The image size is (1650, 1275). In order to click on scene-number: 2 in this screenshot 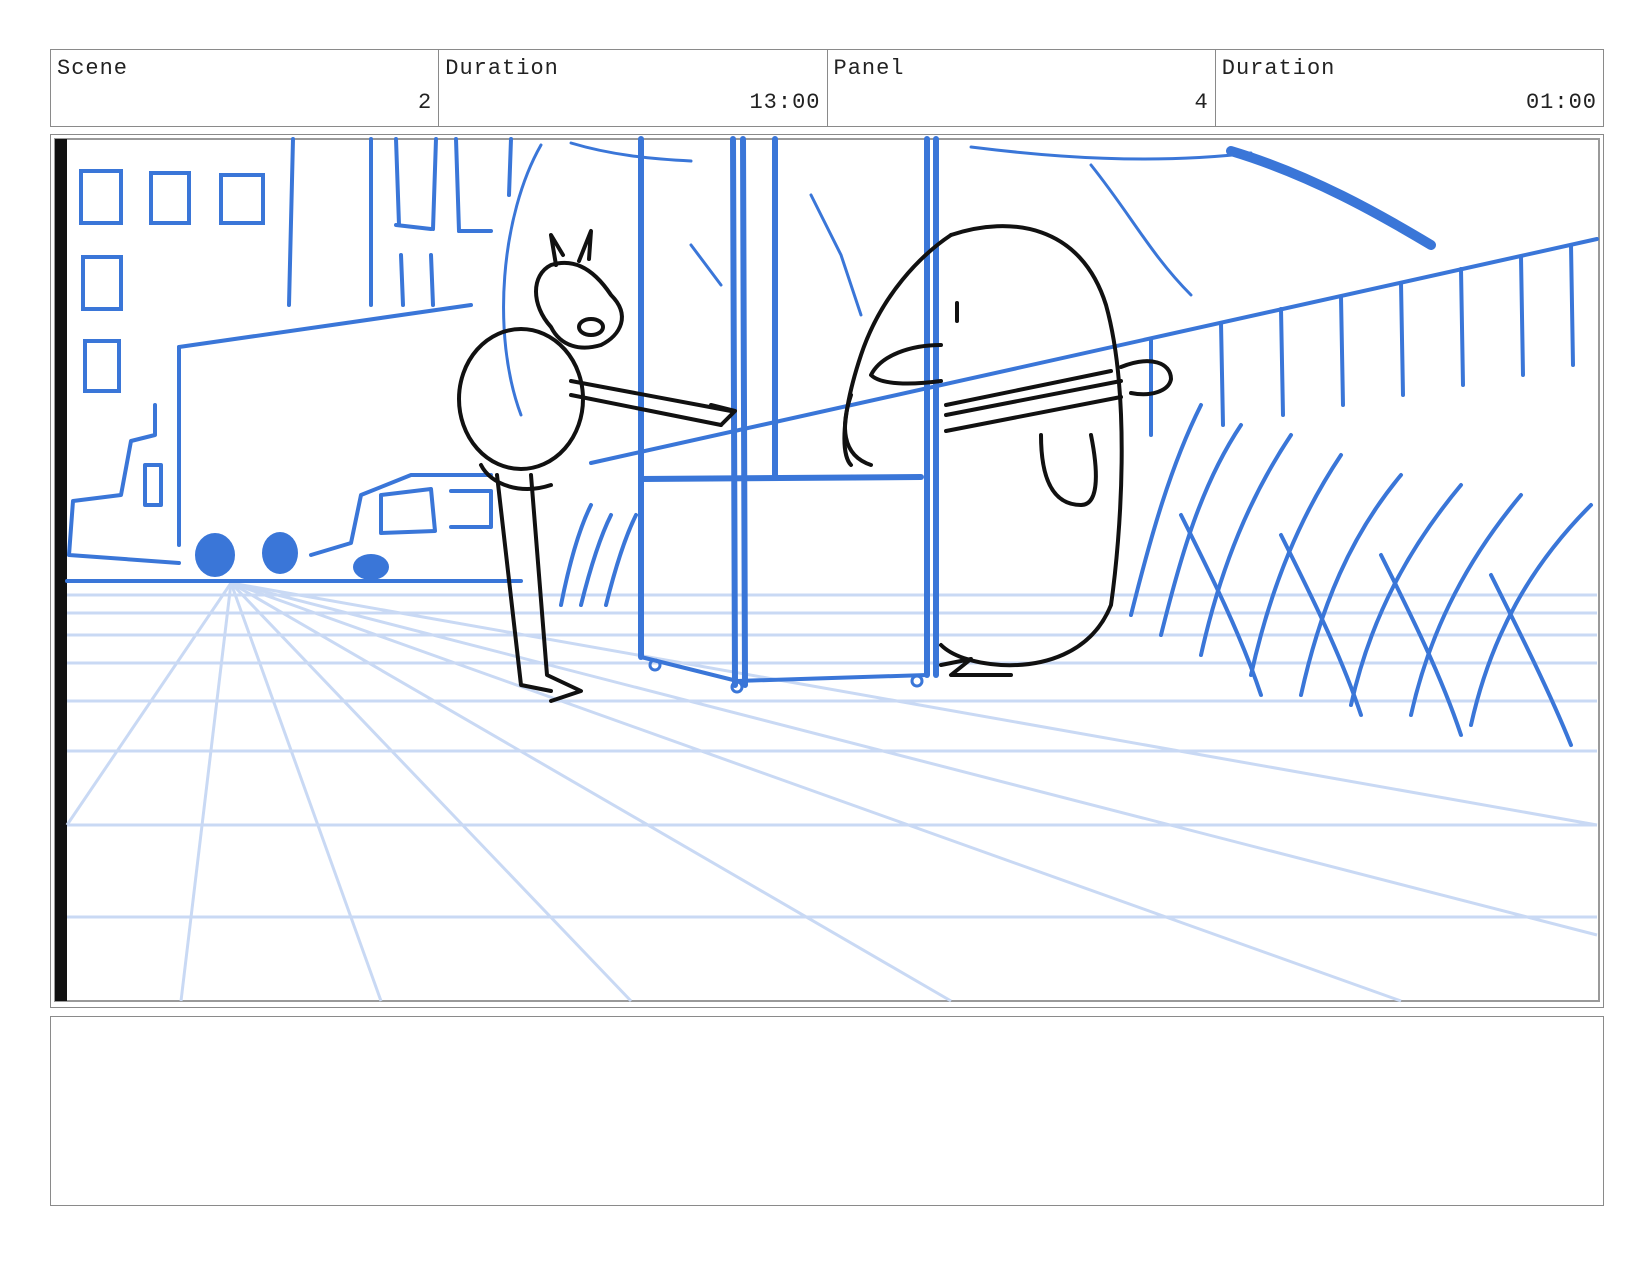, I will do `click(425, 102)`.